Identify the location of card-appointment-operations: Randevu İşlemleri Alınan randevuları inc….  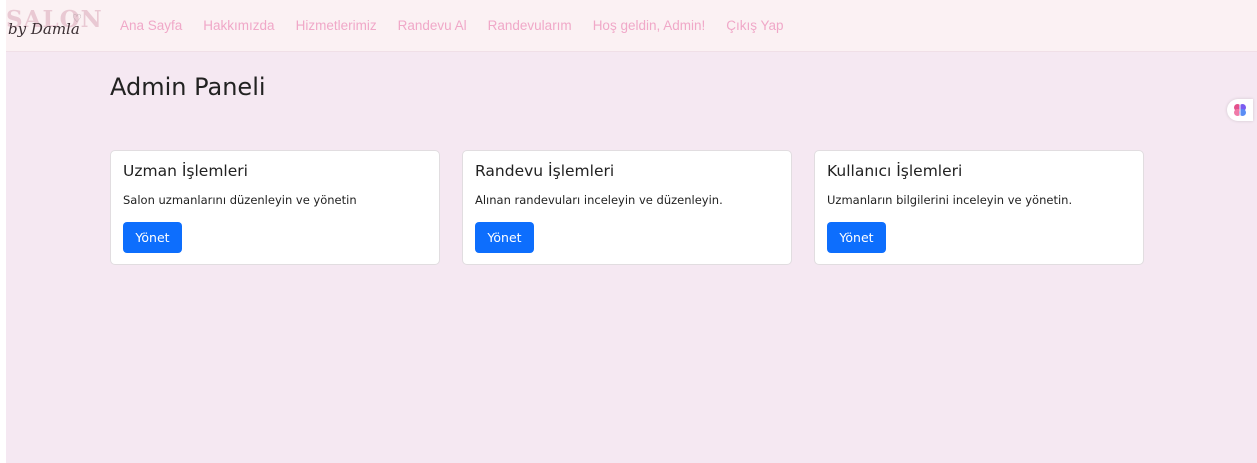
(627, 207).